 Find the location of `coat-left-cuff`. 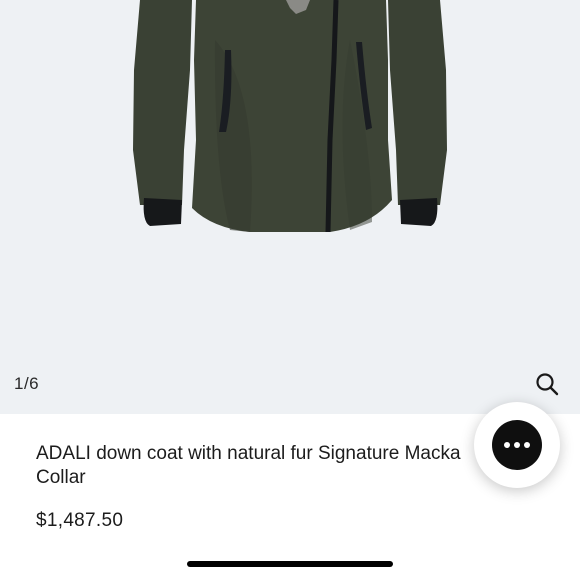

coat-left-cuff is located at coordinates (162, 212).